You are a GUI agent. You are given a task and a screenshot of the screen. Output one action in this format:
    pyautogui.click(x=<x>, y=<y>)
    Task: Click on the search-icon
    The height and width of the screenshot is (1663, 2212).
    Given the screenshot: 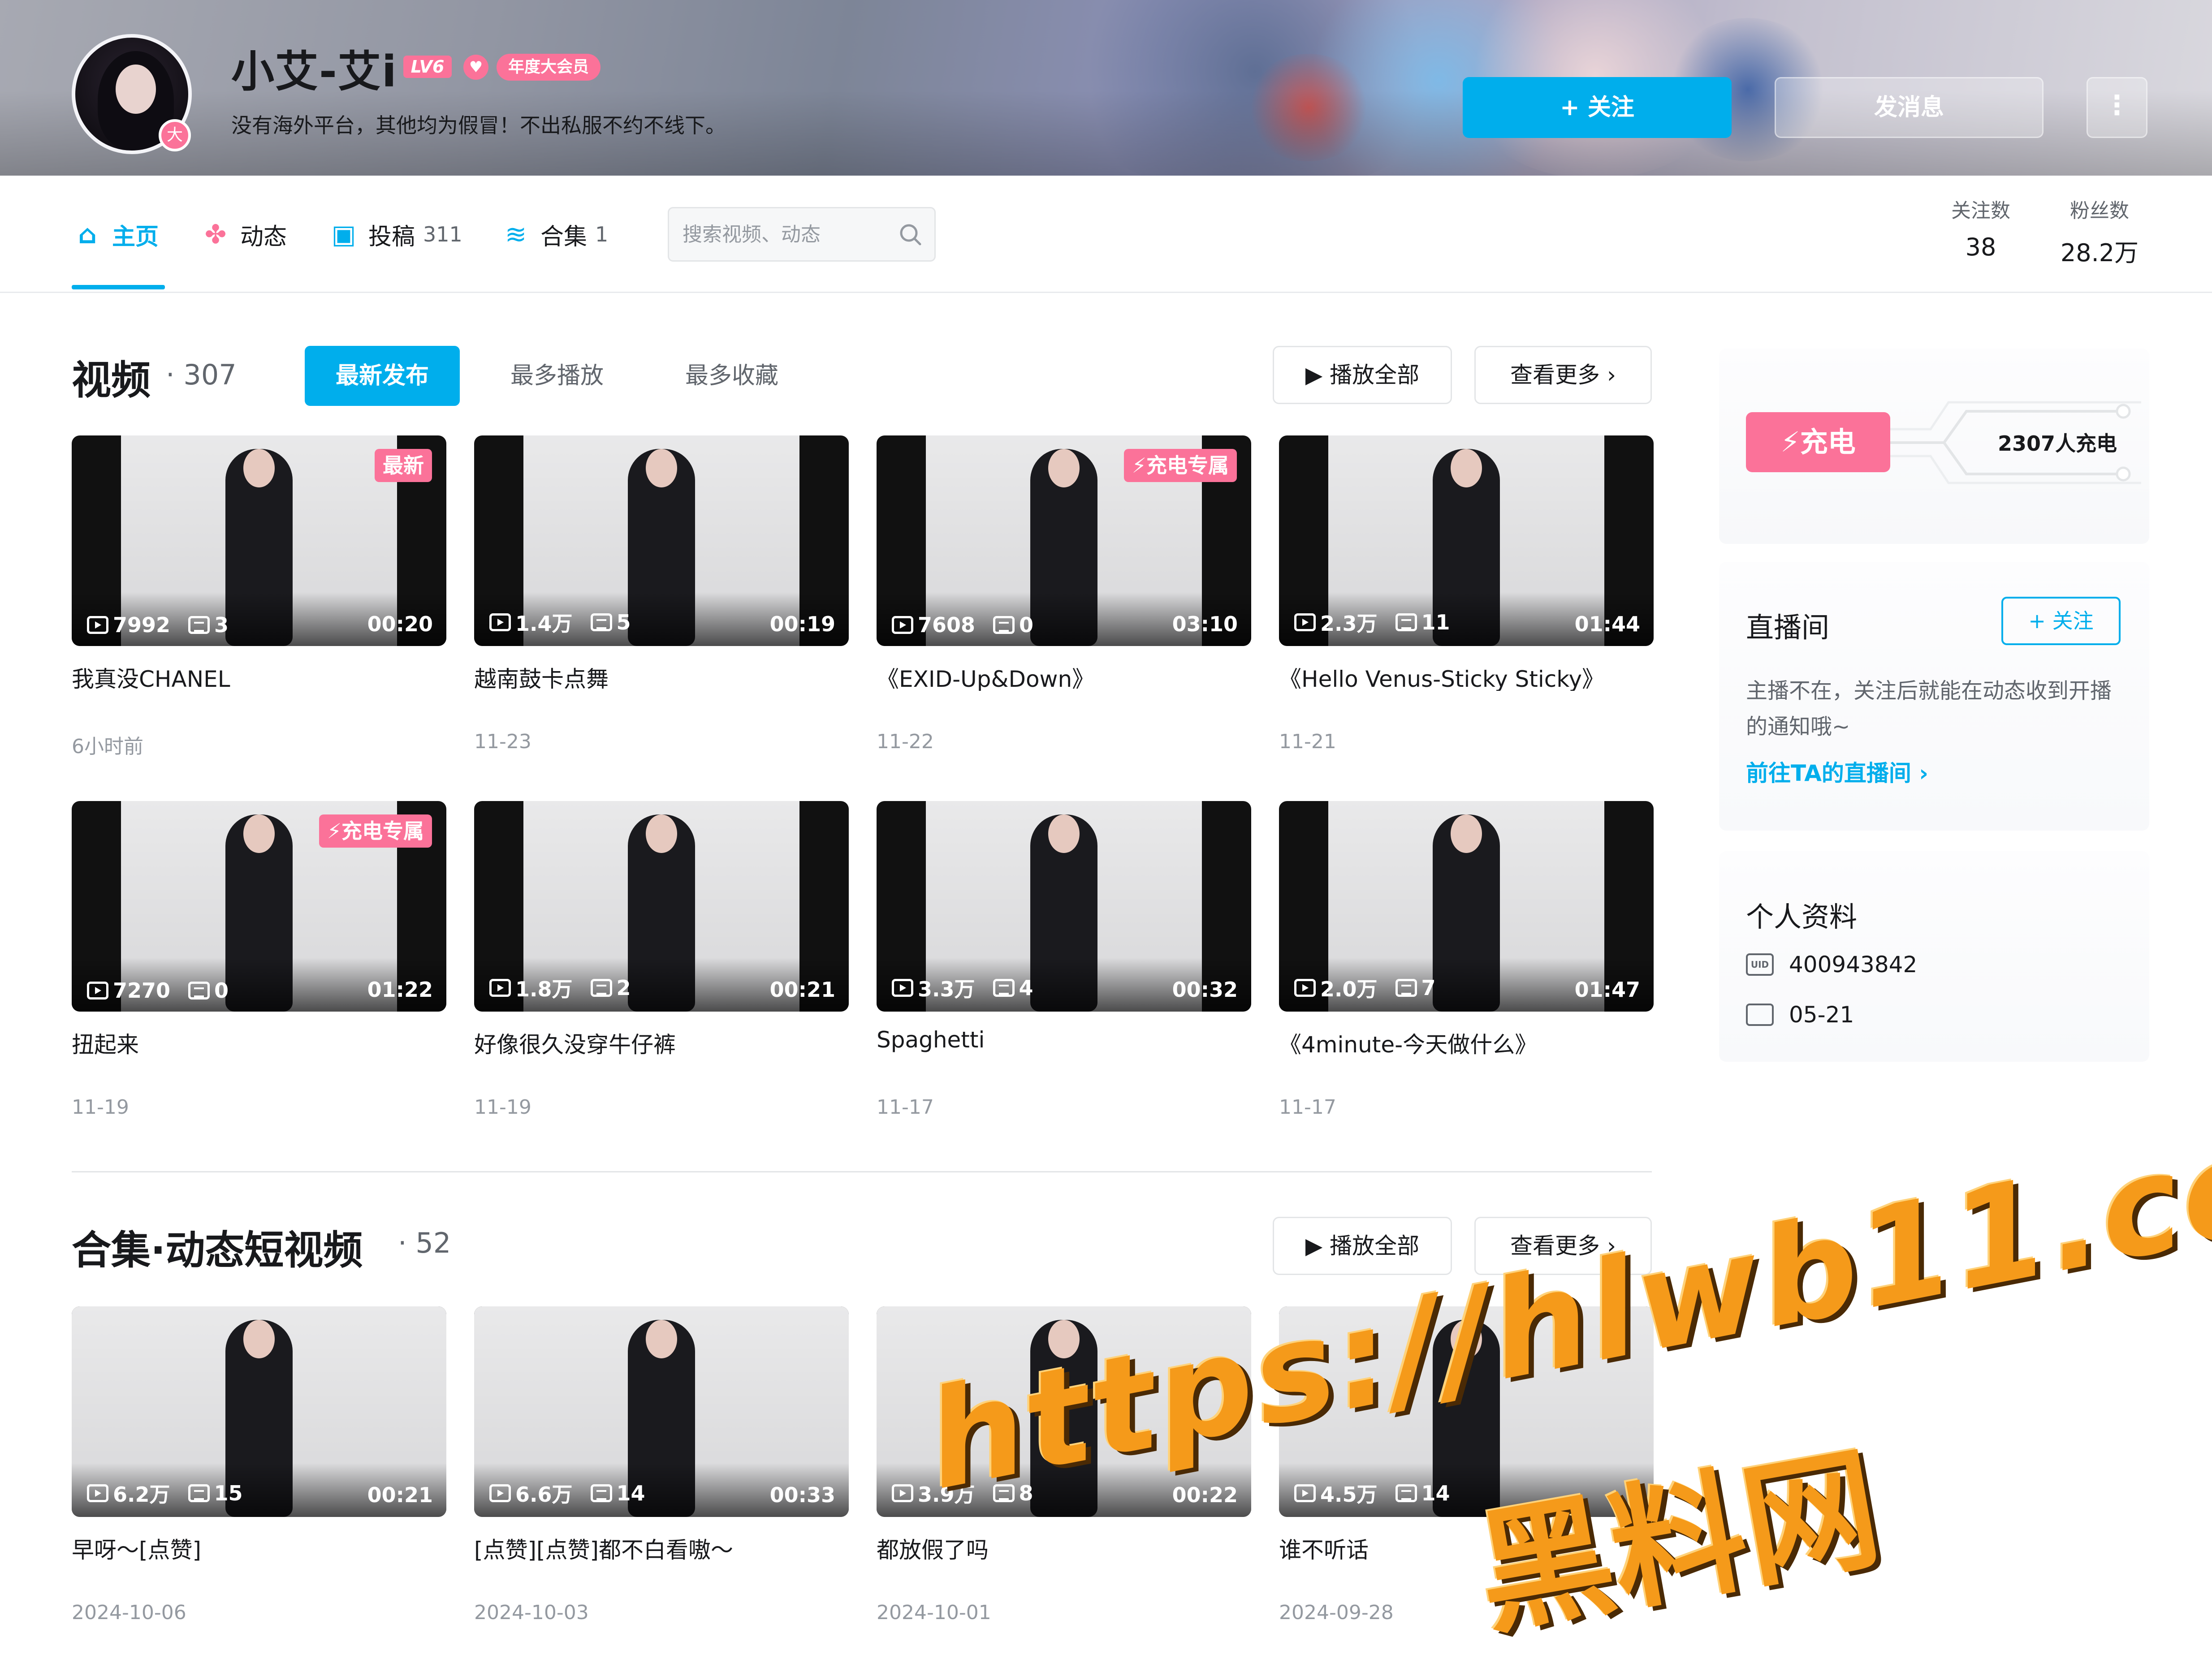 What is the action you would take?
    pyautogui.click(x=911, y=235)
    